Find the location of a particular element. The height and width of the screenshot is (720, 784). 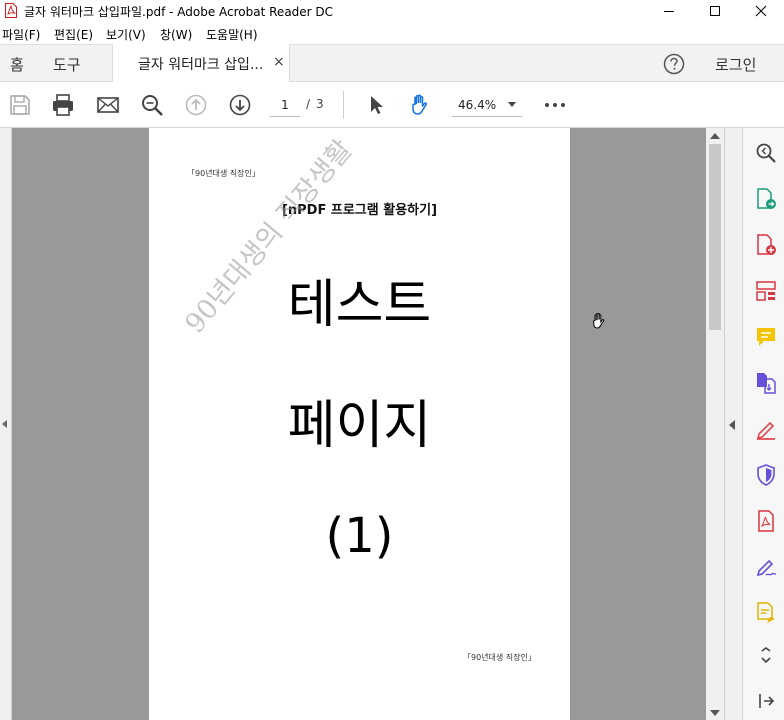

close-window-button is located at coordinates (761, 11).